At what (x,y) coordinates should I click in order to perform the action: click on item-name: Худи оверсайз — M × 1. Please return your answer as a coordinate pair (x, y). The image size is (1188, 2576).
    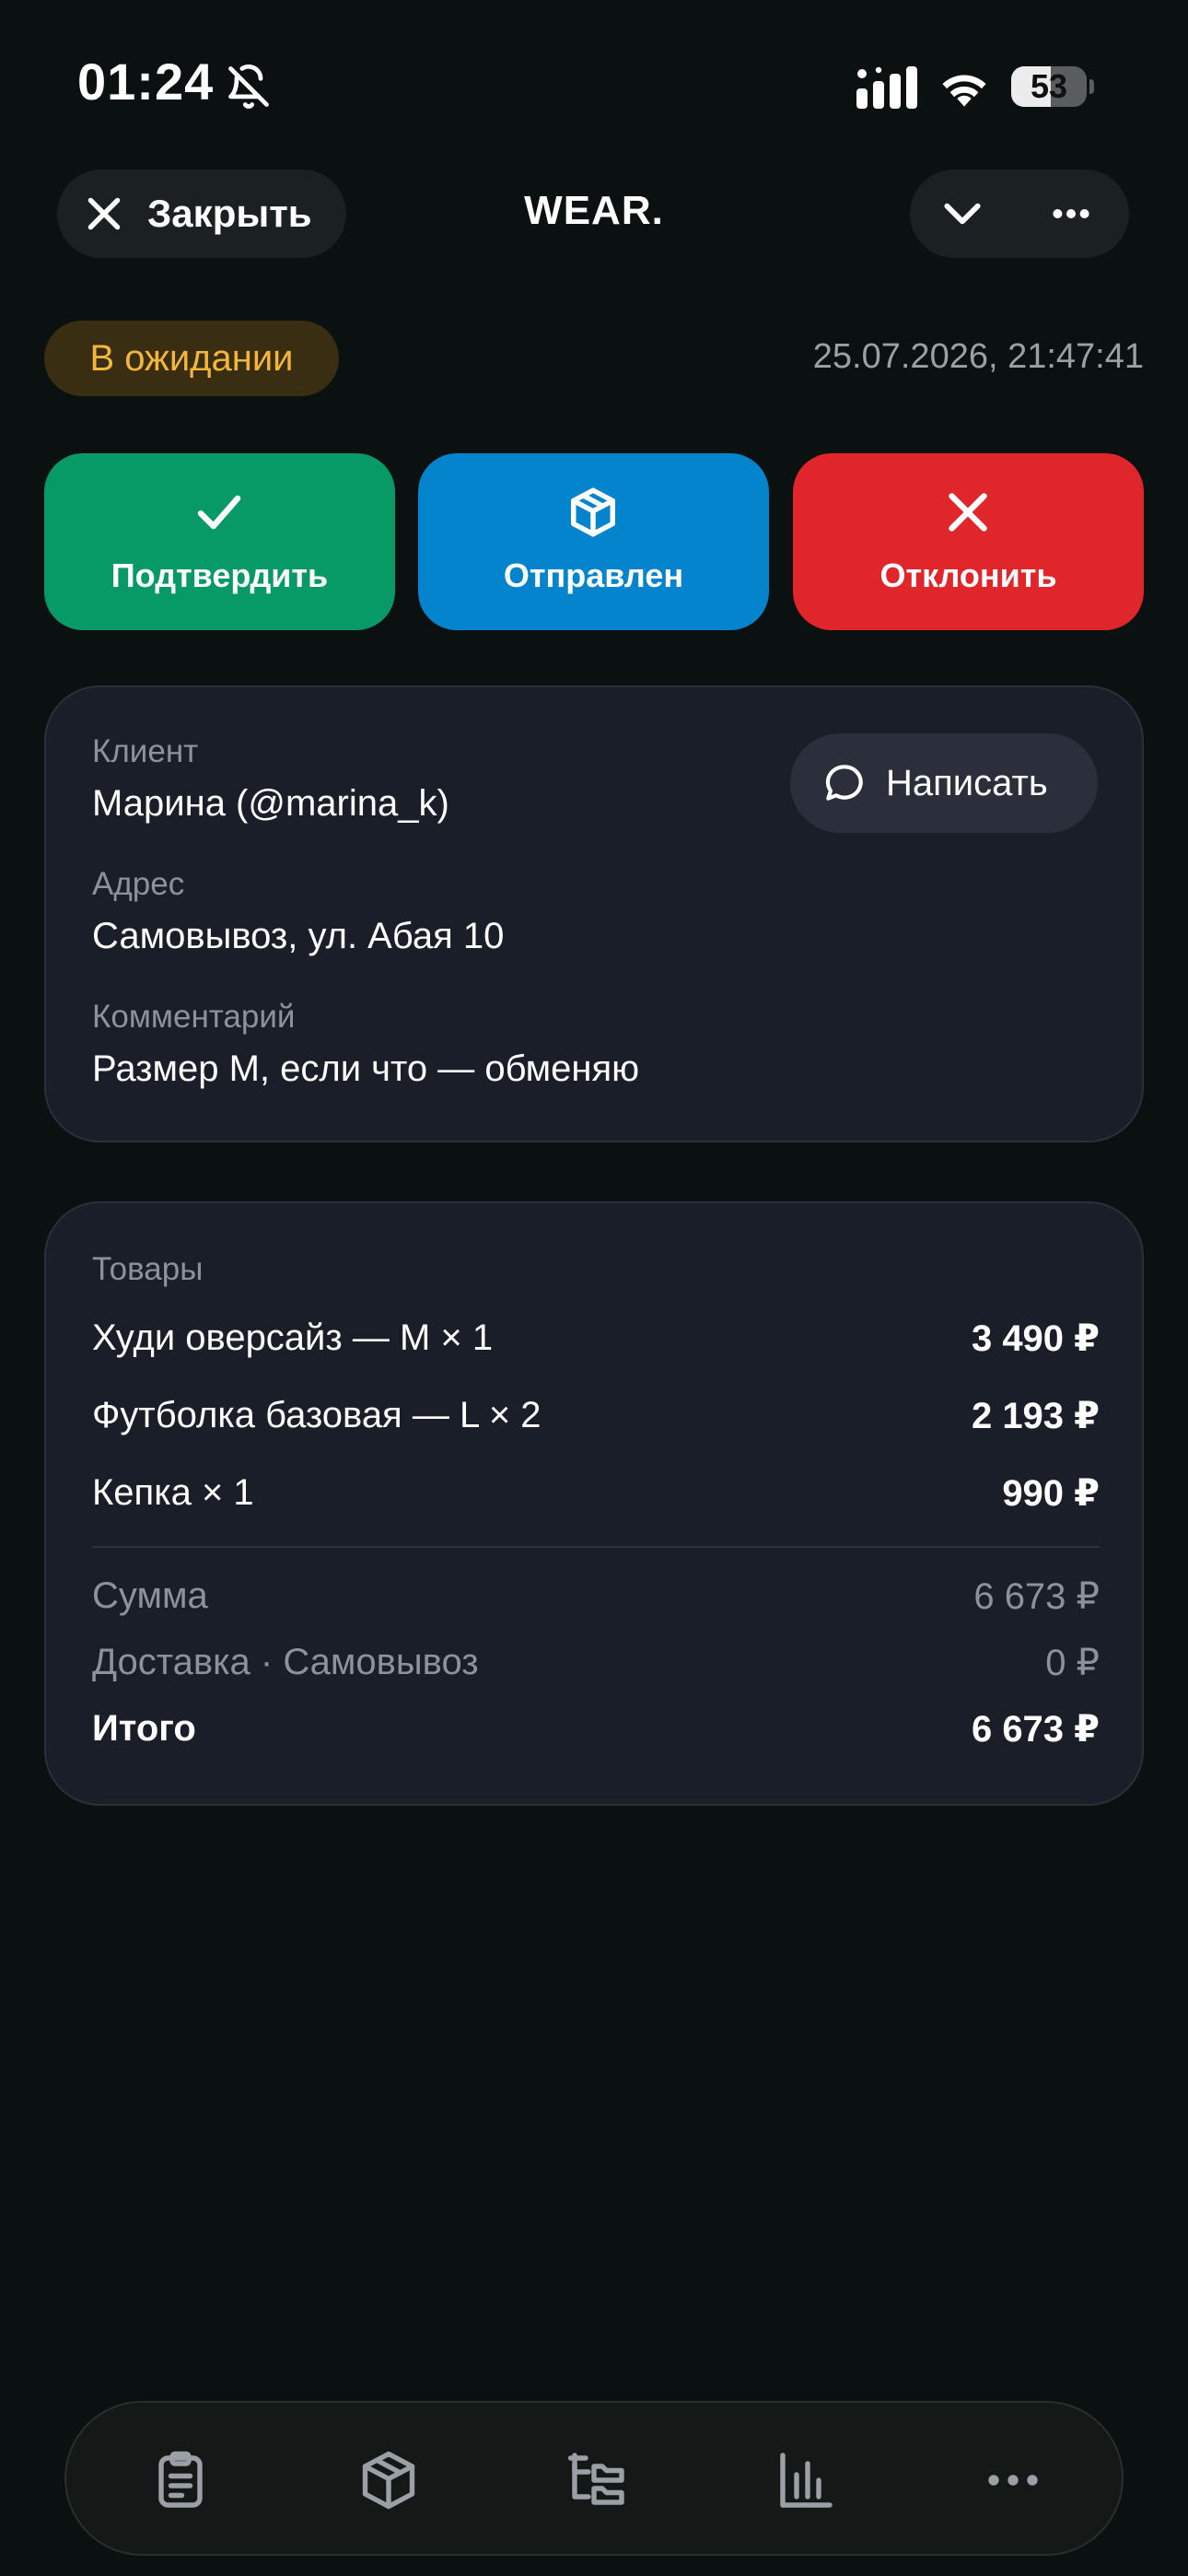
    Looking at the image, I should click on (293, 1337).